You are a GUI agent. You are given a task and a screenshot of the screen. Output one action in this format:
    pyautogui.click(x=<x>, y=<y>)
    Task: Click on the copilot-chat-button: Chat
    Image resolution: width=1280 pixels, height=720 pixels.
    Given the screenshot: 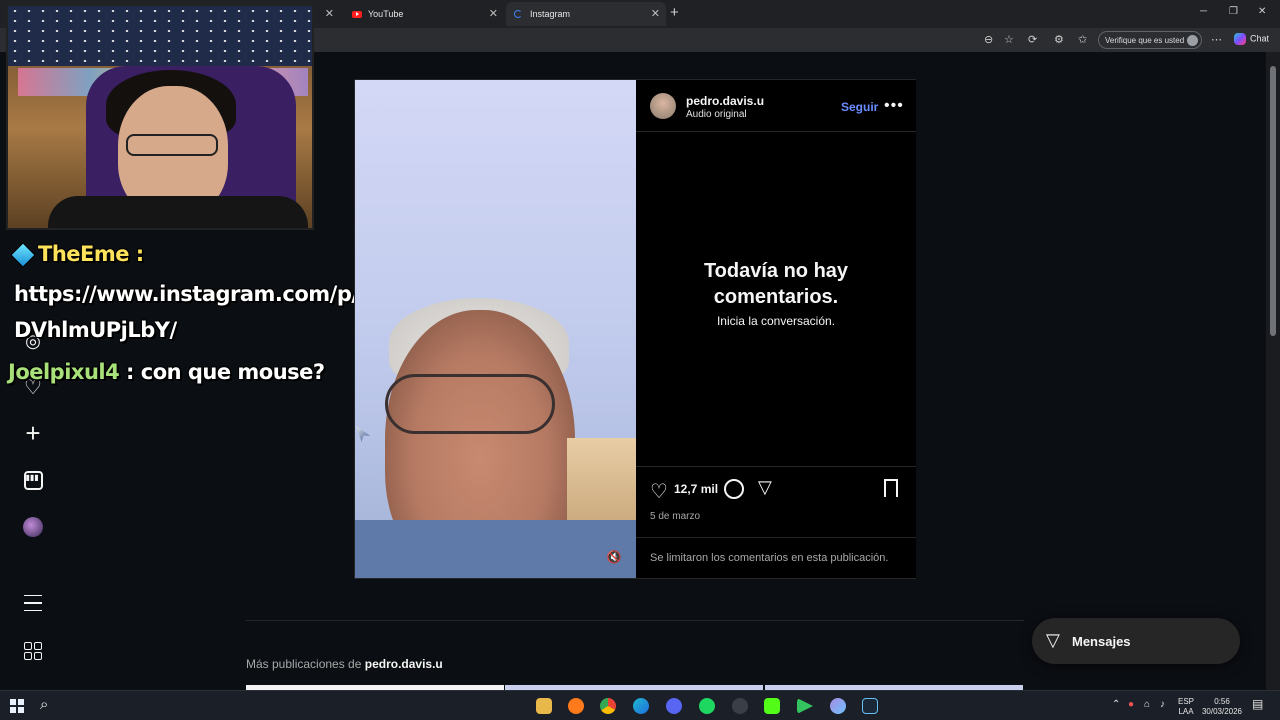 What is the action you would take?
    pyautogui.click(x=1251, y=39)
    